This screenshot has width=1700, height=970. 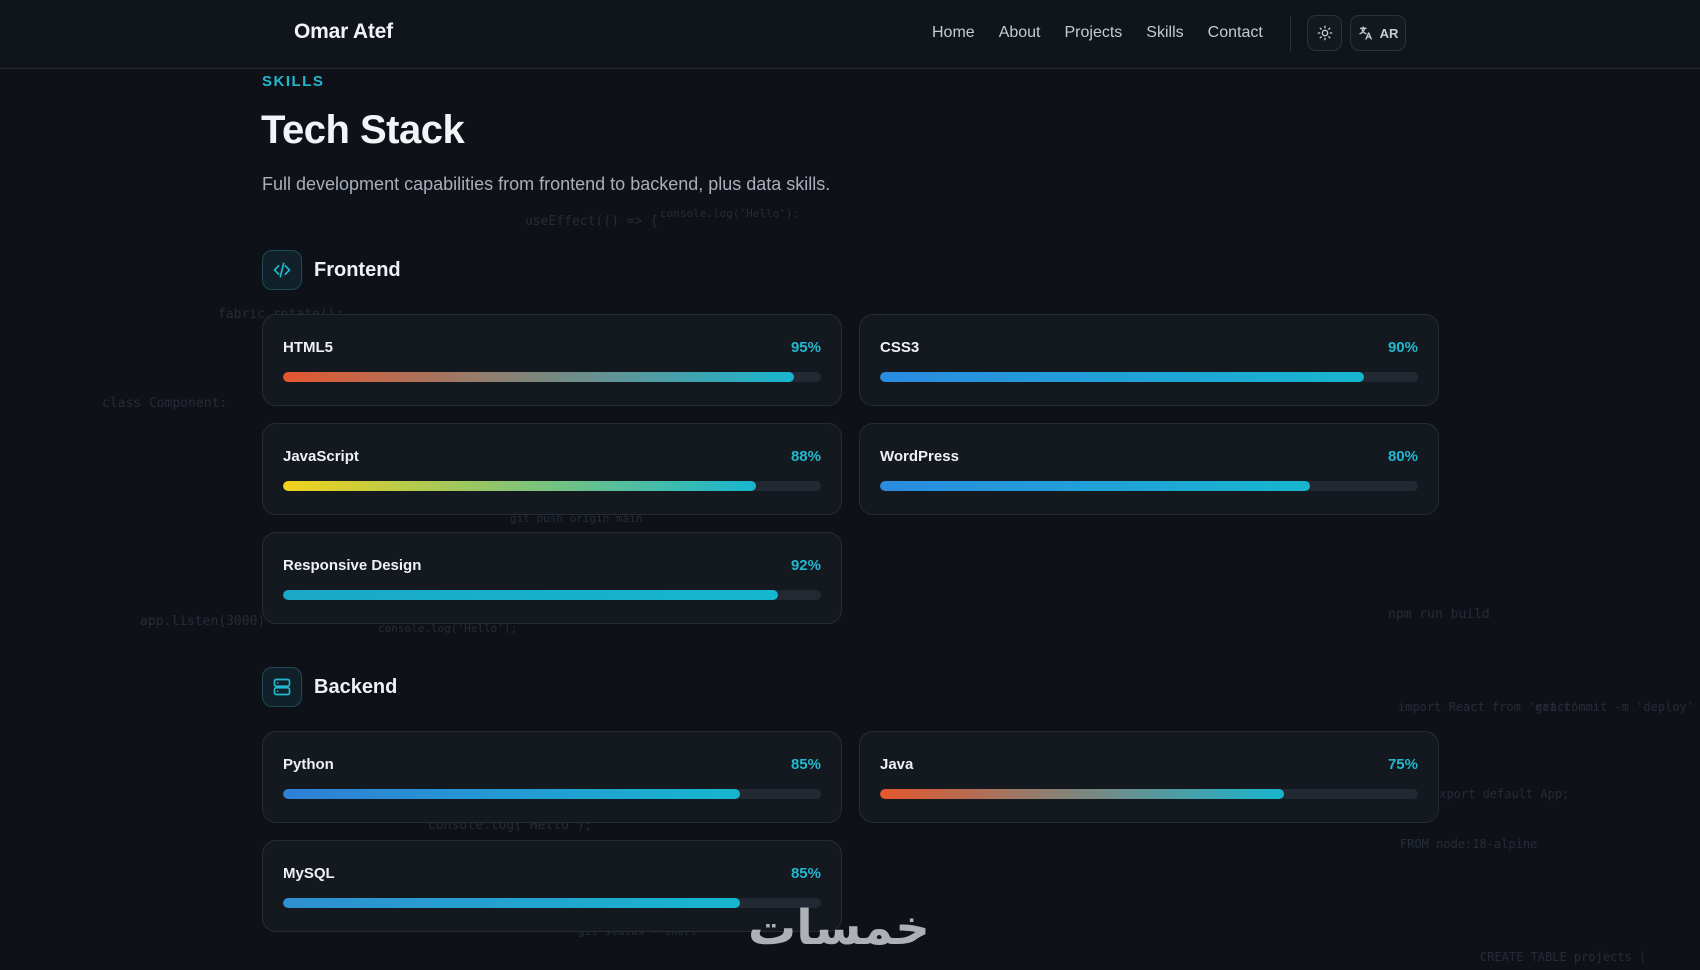 What do you see at coordinates (1020, 33) in the screenshot?
I see `nav-about: About` at bounding box center [1020, 33].